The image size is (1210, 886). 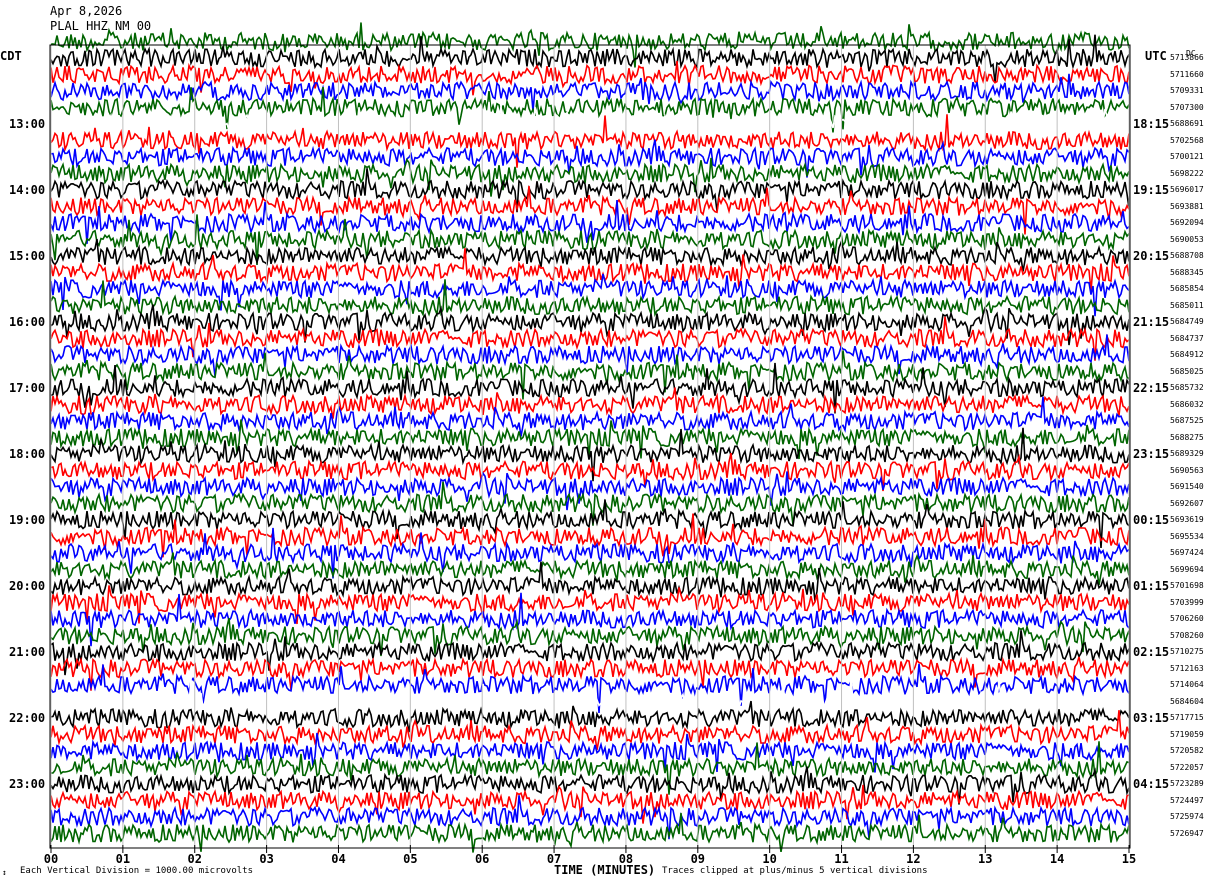 What do you see at coordinates (1151, 124) in the screenshot?
I see `utc-hour-label: 18:15` at bounding box center [1151, 124].